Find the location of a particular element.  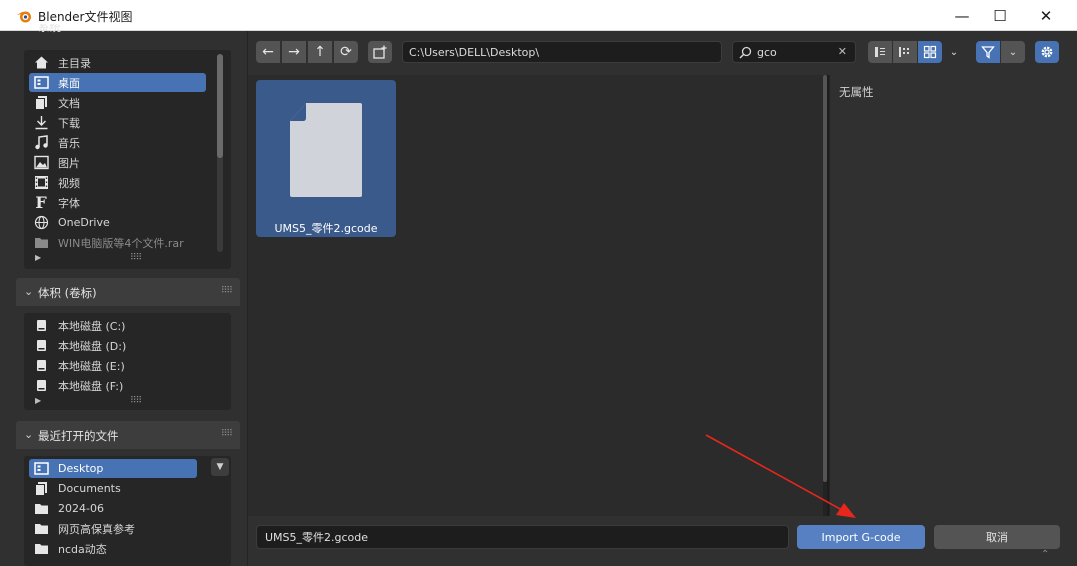

volume-item-c: 本地磁盘 (C:) is located at coordinates (117, 325).